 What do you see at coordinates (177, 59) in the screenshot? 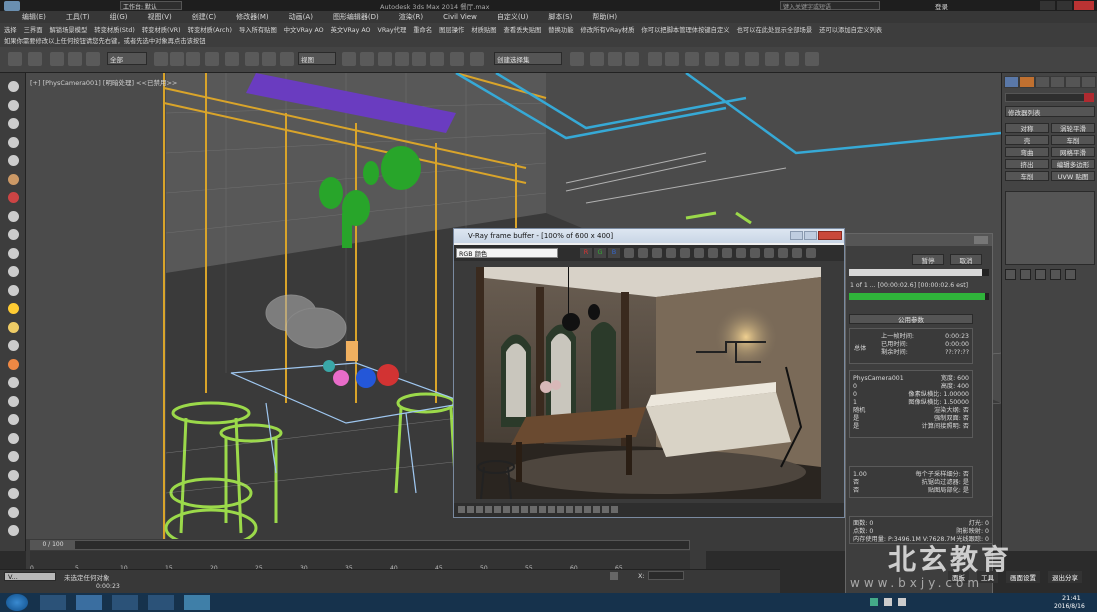
I see `select-by-name-icon` at bounding box center [177, 59].